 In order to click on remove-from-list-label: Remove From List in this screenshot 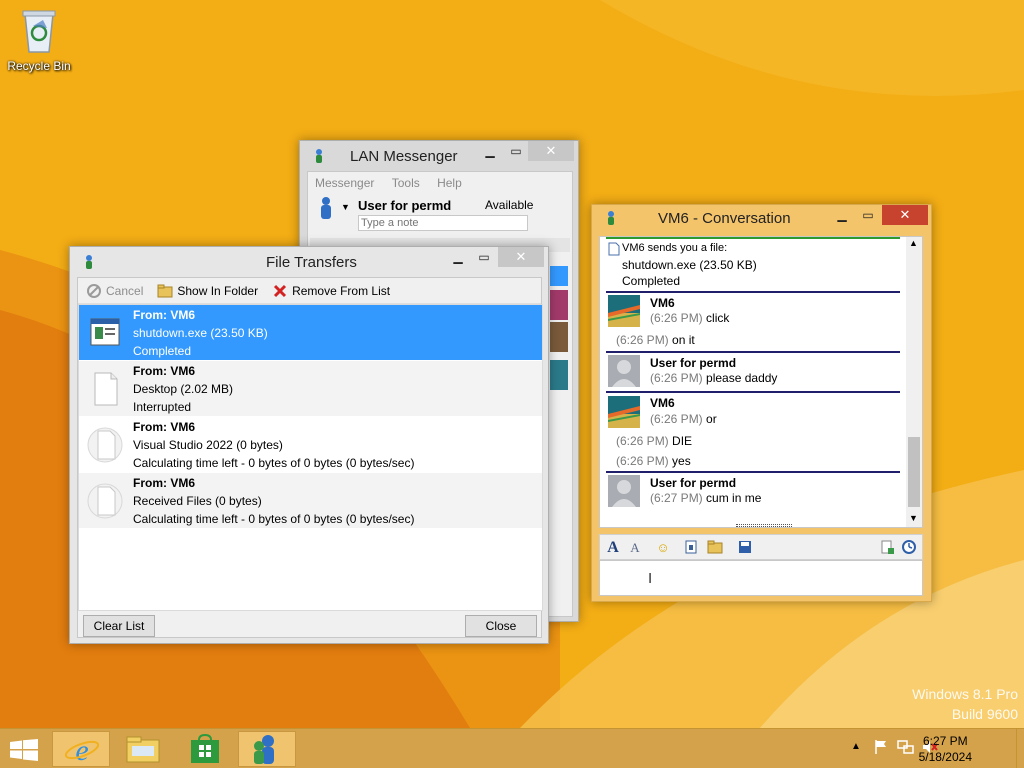, I will do `click(341, 290)`.